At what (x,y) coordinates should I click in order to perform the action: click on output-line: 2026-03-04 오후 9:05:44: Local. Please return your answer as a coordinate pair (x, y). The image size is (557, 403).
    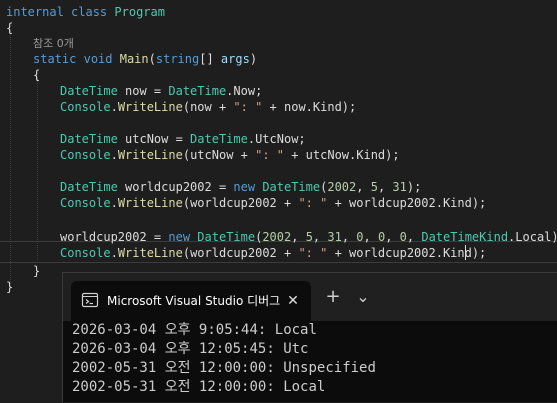
    Looking at the image, I should click on (194, 330).